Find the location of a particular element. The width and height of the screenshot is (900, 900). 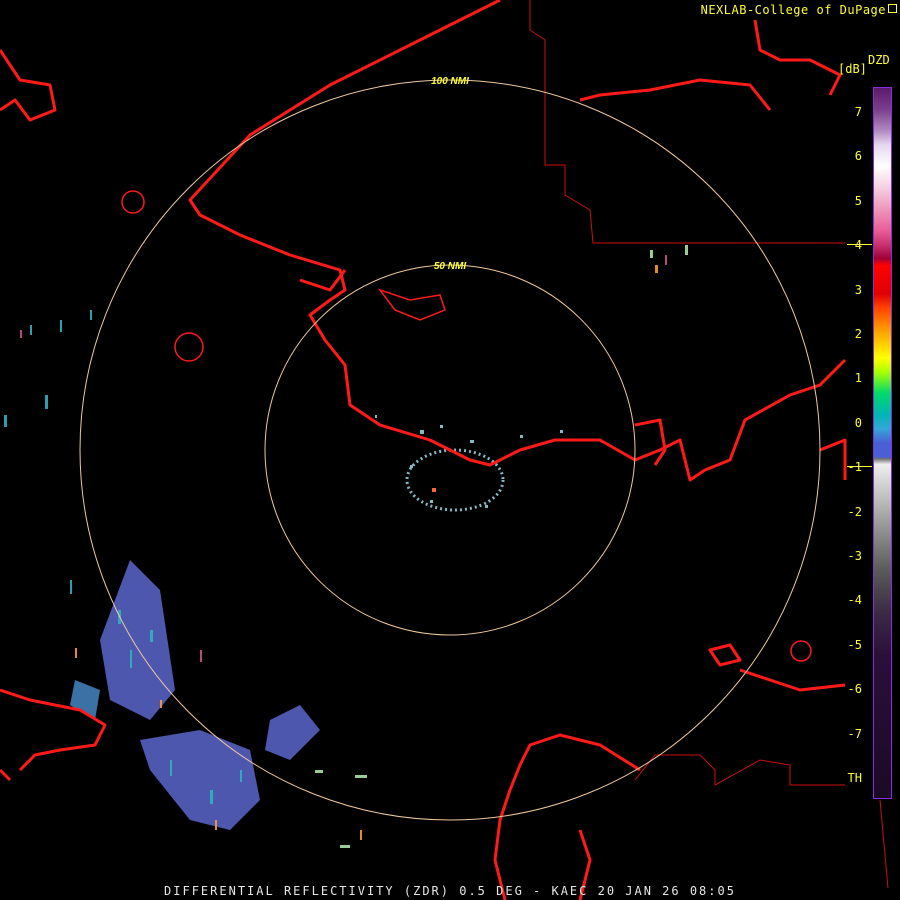

colorbar-tick-label: -6 is located at coordinates (854, 689).